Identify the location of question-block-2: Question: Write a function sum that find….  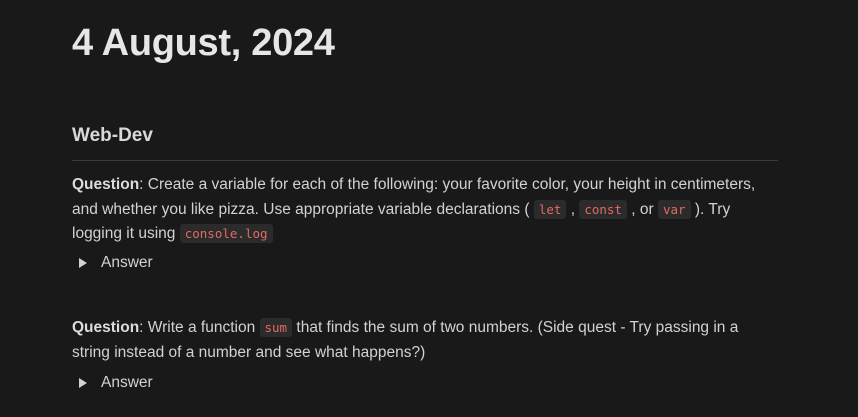
(425, 340).